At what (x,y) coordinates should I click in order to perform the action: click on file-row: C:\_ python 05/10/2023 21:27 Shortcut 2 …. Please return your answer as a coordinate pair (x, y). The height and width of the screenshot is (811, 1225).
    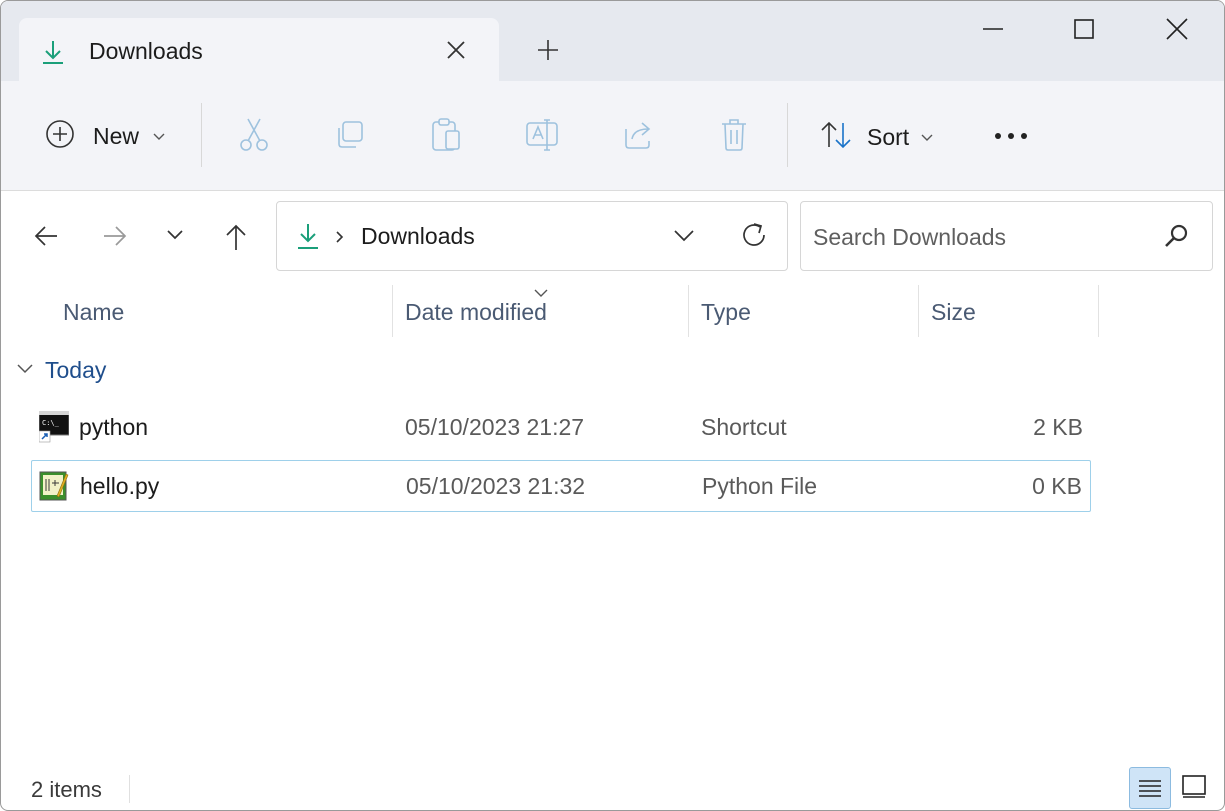
    Looking at the image, I should click on (561, 427).